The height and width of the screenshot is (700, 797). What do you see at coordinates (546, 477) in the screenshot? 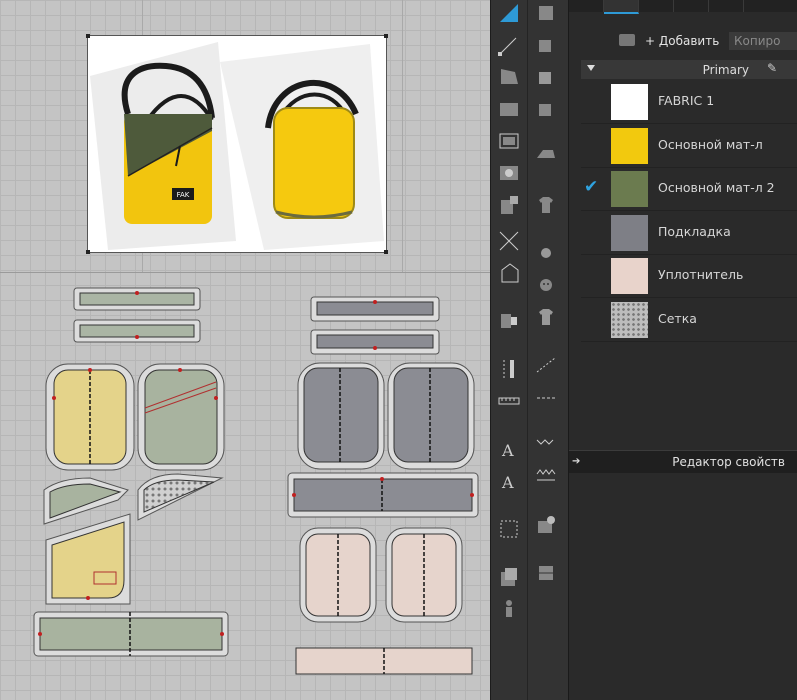
I see `stitch-icon` at bounding box center [546, 477].